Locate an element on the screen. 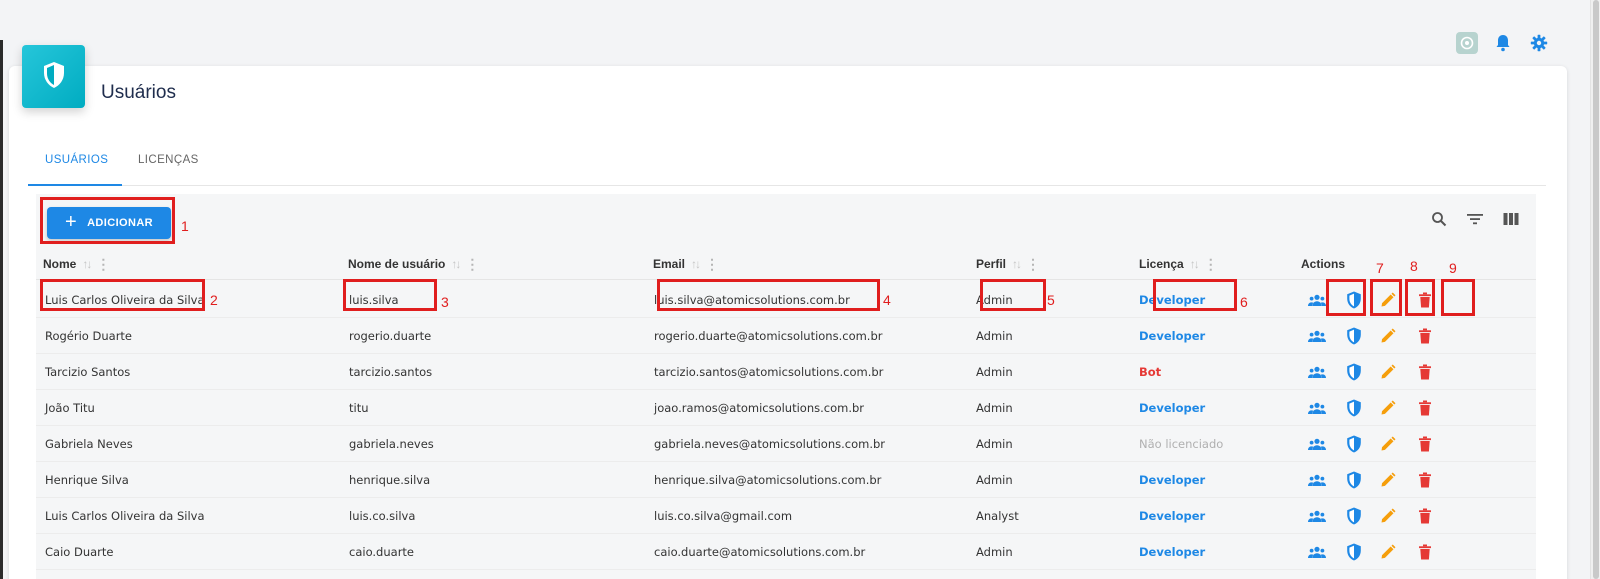 The image size is (1600, 579). cell-email: caio.duarte@atomicsolutions.com.br is located at coordinates (760, 552).